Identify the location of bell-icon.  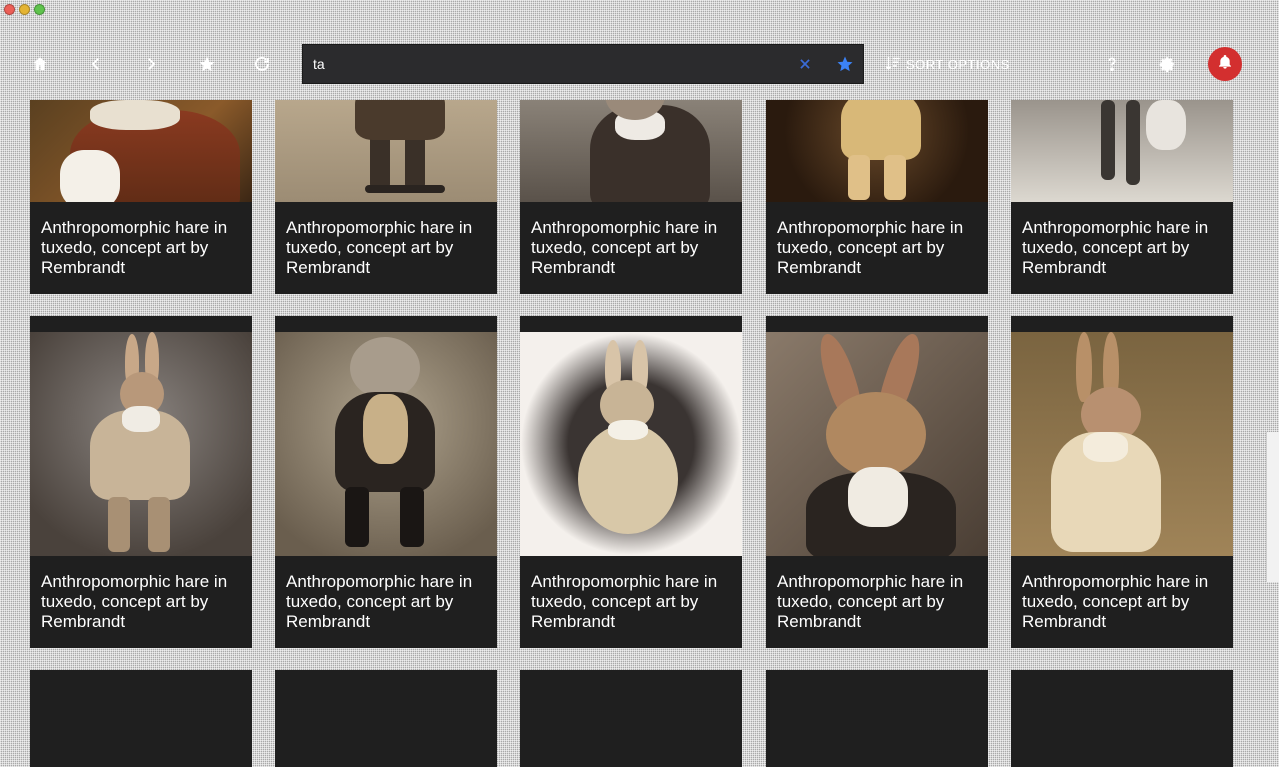
(1225, 64).